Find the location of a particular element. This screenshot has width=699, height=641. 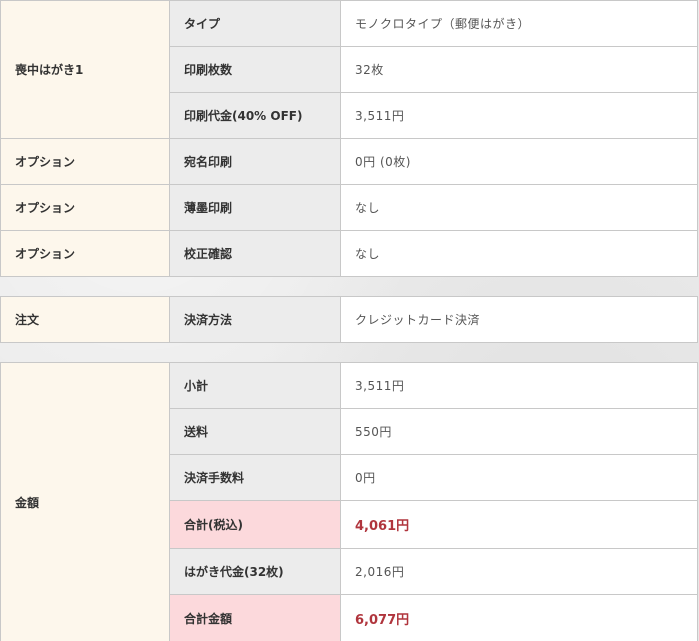

order-table: 注文 決済方法 クレジットカード決済 is located at coordinates (349, 319).